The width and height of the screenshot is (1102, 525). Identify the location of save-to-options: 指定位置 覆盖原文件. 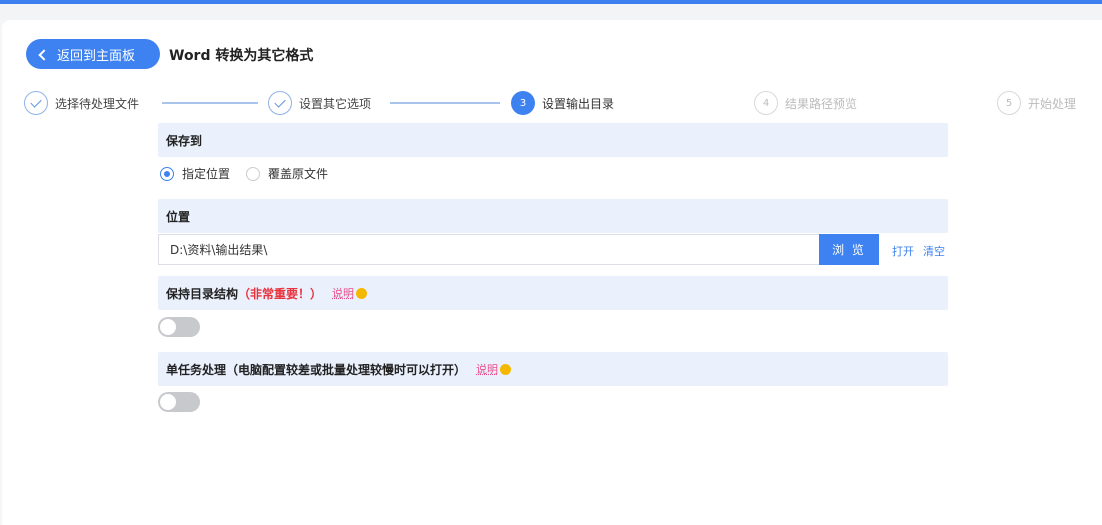
(252, 173).